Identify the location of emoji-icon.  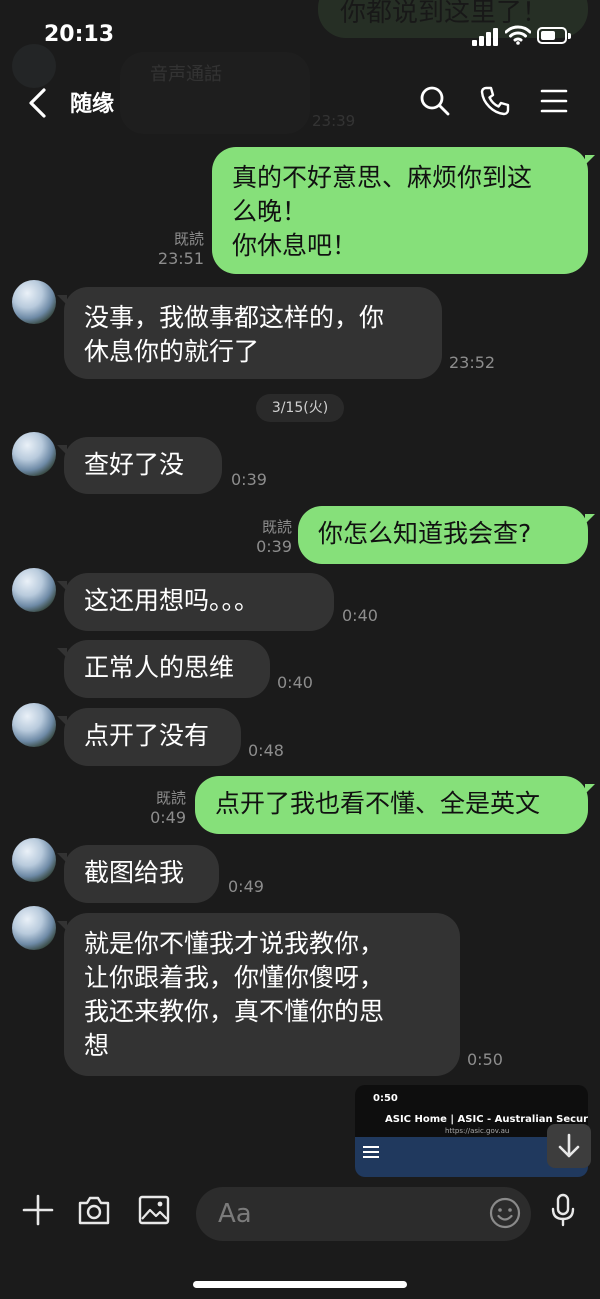
(505, 1213).